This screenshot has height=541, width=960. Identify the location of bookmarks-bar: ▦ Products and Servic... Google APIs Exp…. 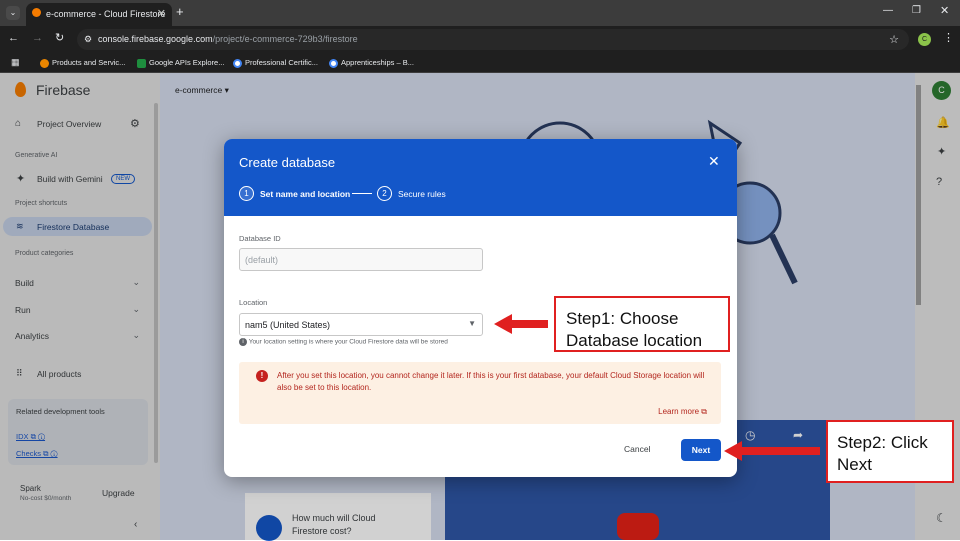
(480, 63).